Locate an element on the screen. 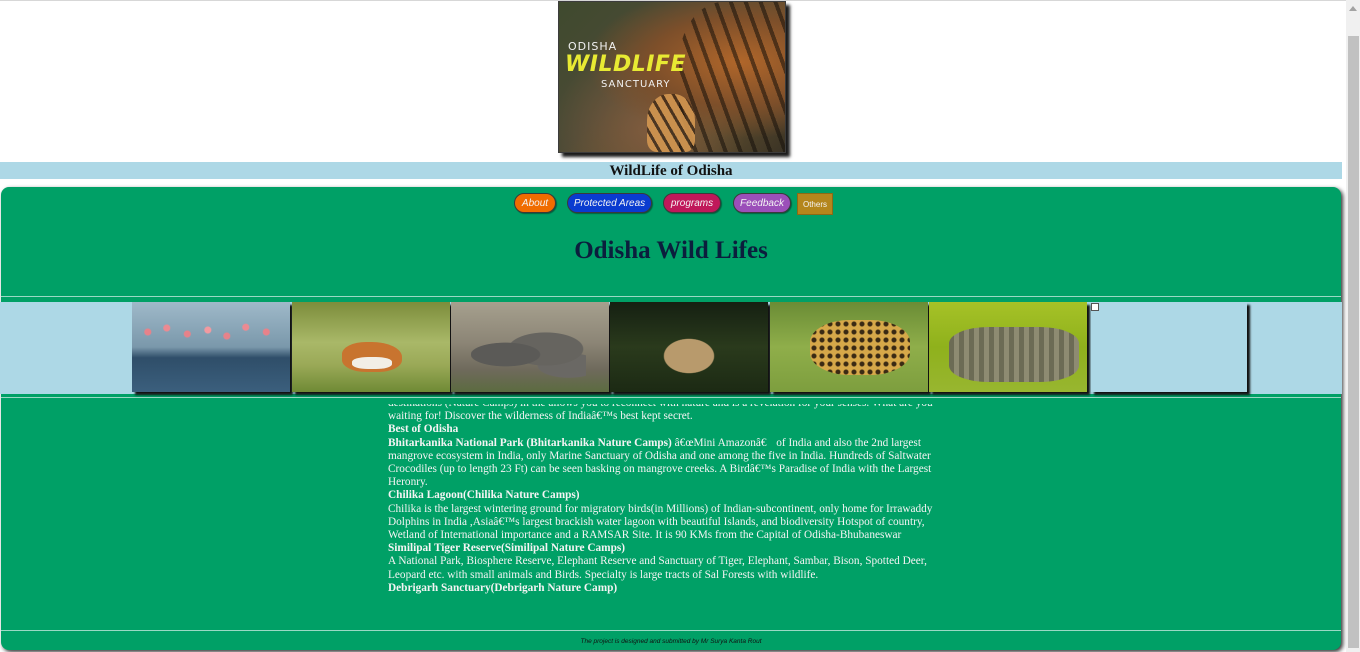  antelope-photo is located at coordinates (371, 347).